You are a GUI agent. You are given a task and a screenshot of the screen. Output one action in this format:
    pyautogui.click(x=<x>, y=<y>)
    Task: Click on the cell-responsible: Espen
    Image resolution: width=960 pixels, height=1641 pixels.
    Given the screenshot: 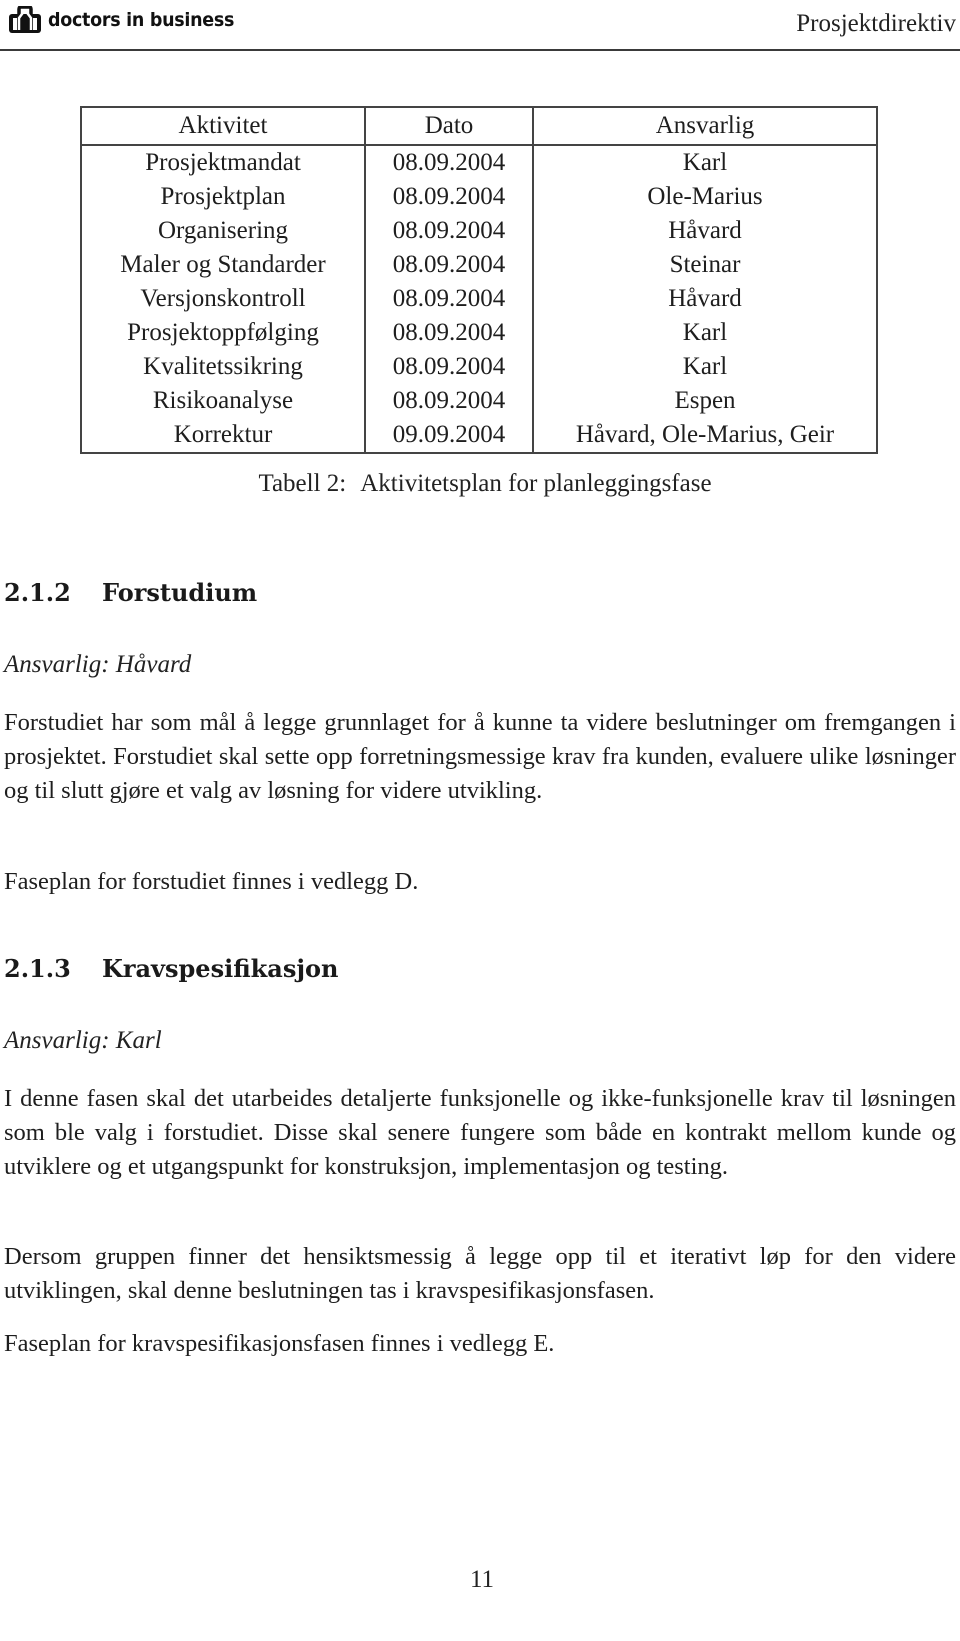 What is the action you would take?
    pyautogui.click(x=705, y=400)
    